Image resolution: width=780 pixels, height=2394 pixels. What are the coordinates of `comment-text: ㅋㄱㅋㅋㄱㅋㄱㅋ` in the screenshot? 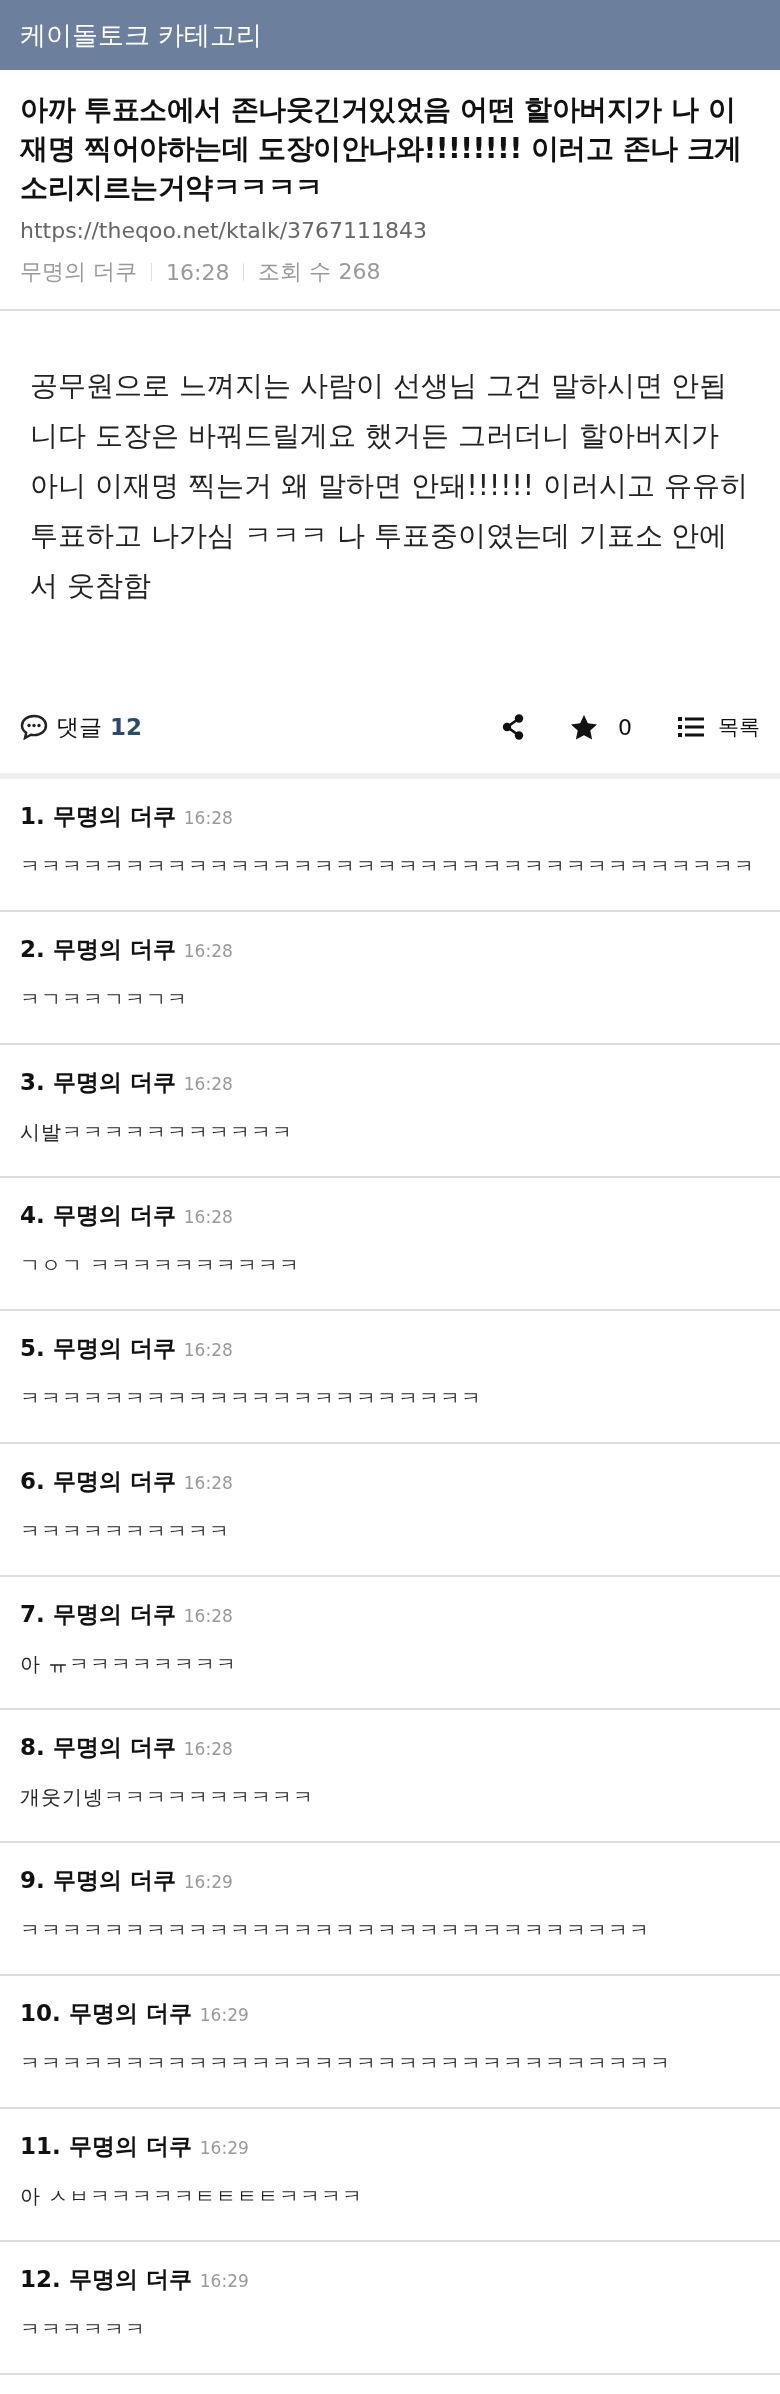 It's located at (104, 999).